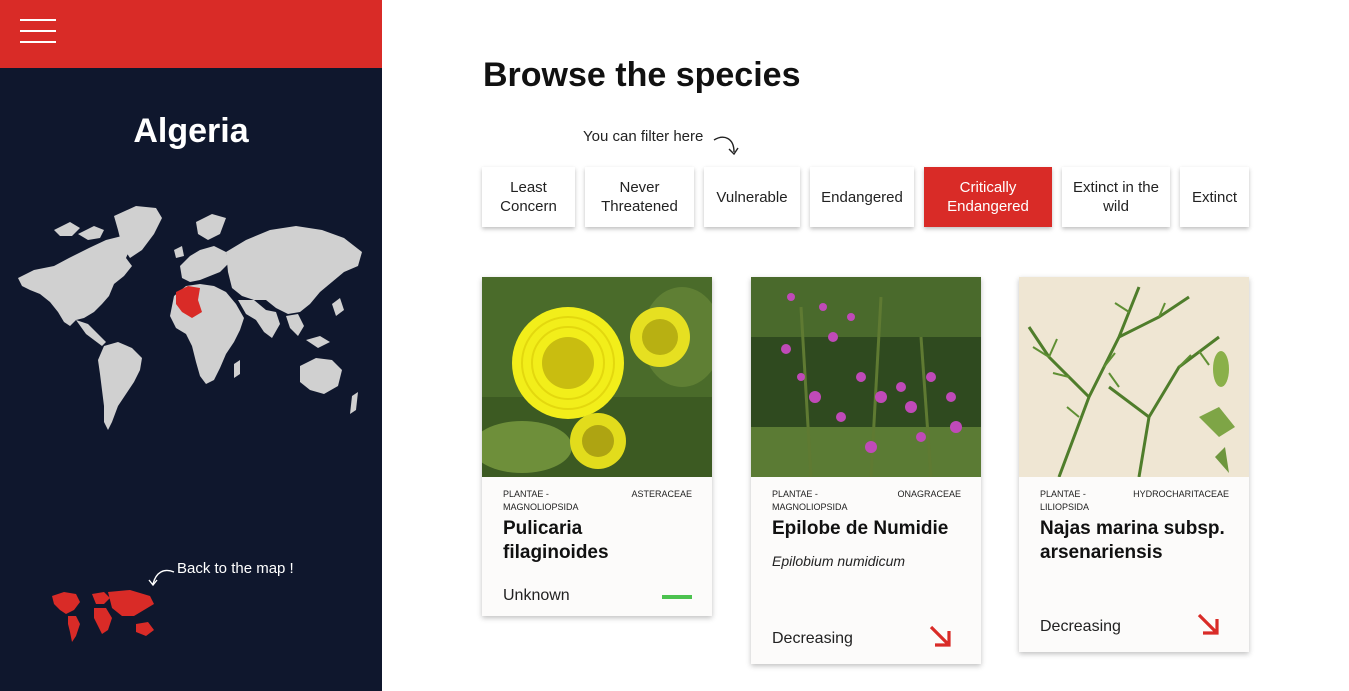 The width and height of the screenshot is (1349, 691). I want to click on world-map, so click(192, 318).